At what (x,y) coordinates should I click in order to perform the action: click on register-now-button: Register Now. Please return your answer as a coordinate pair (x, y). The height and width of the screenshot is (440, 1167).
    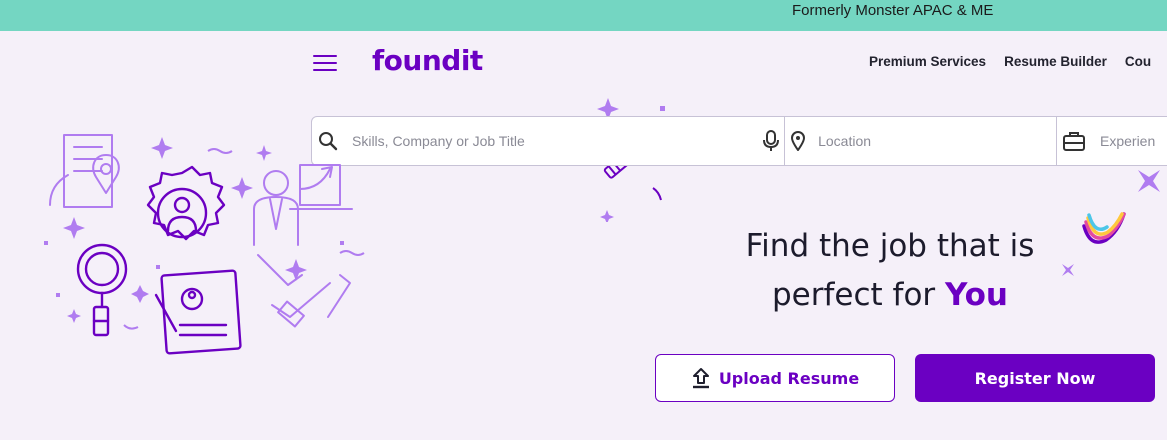
    Looking at the image, I should click on (1035, 378).